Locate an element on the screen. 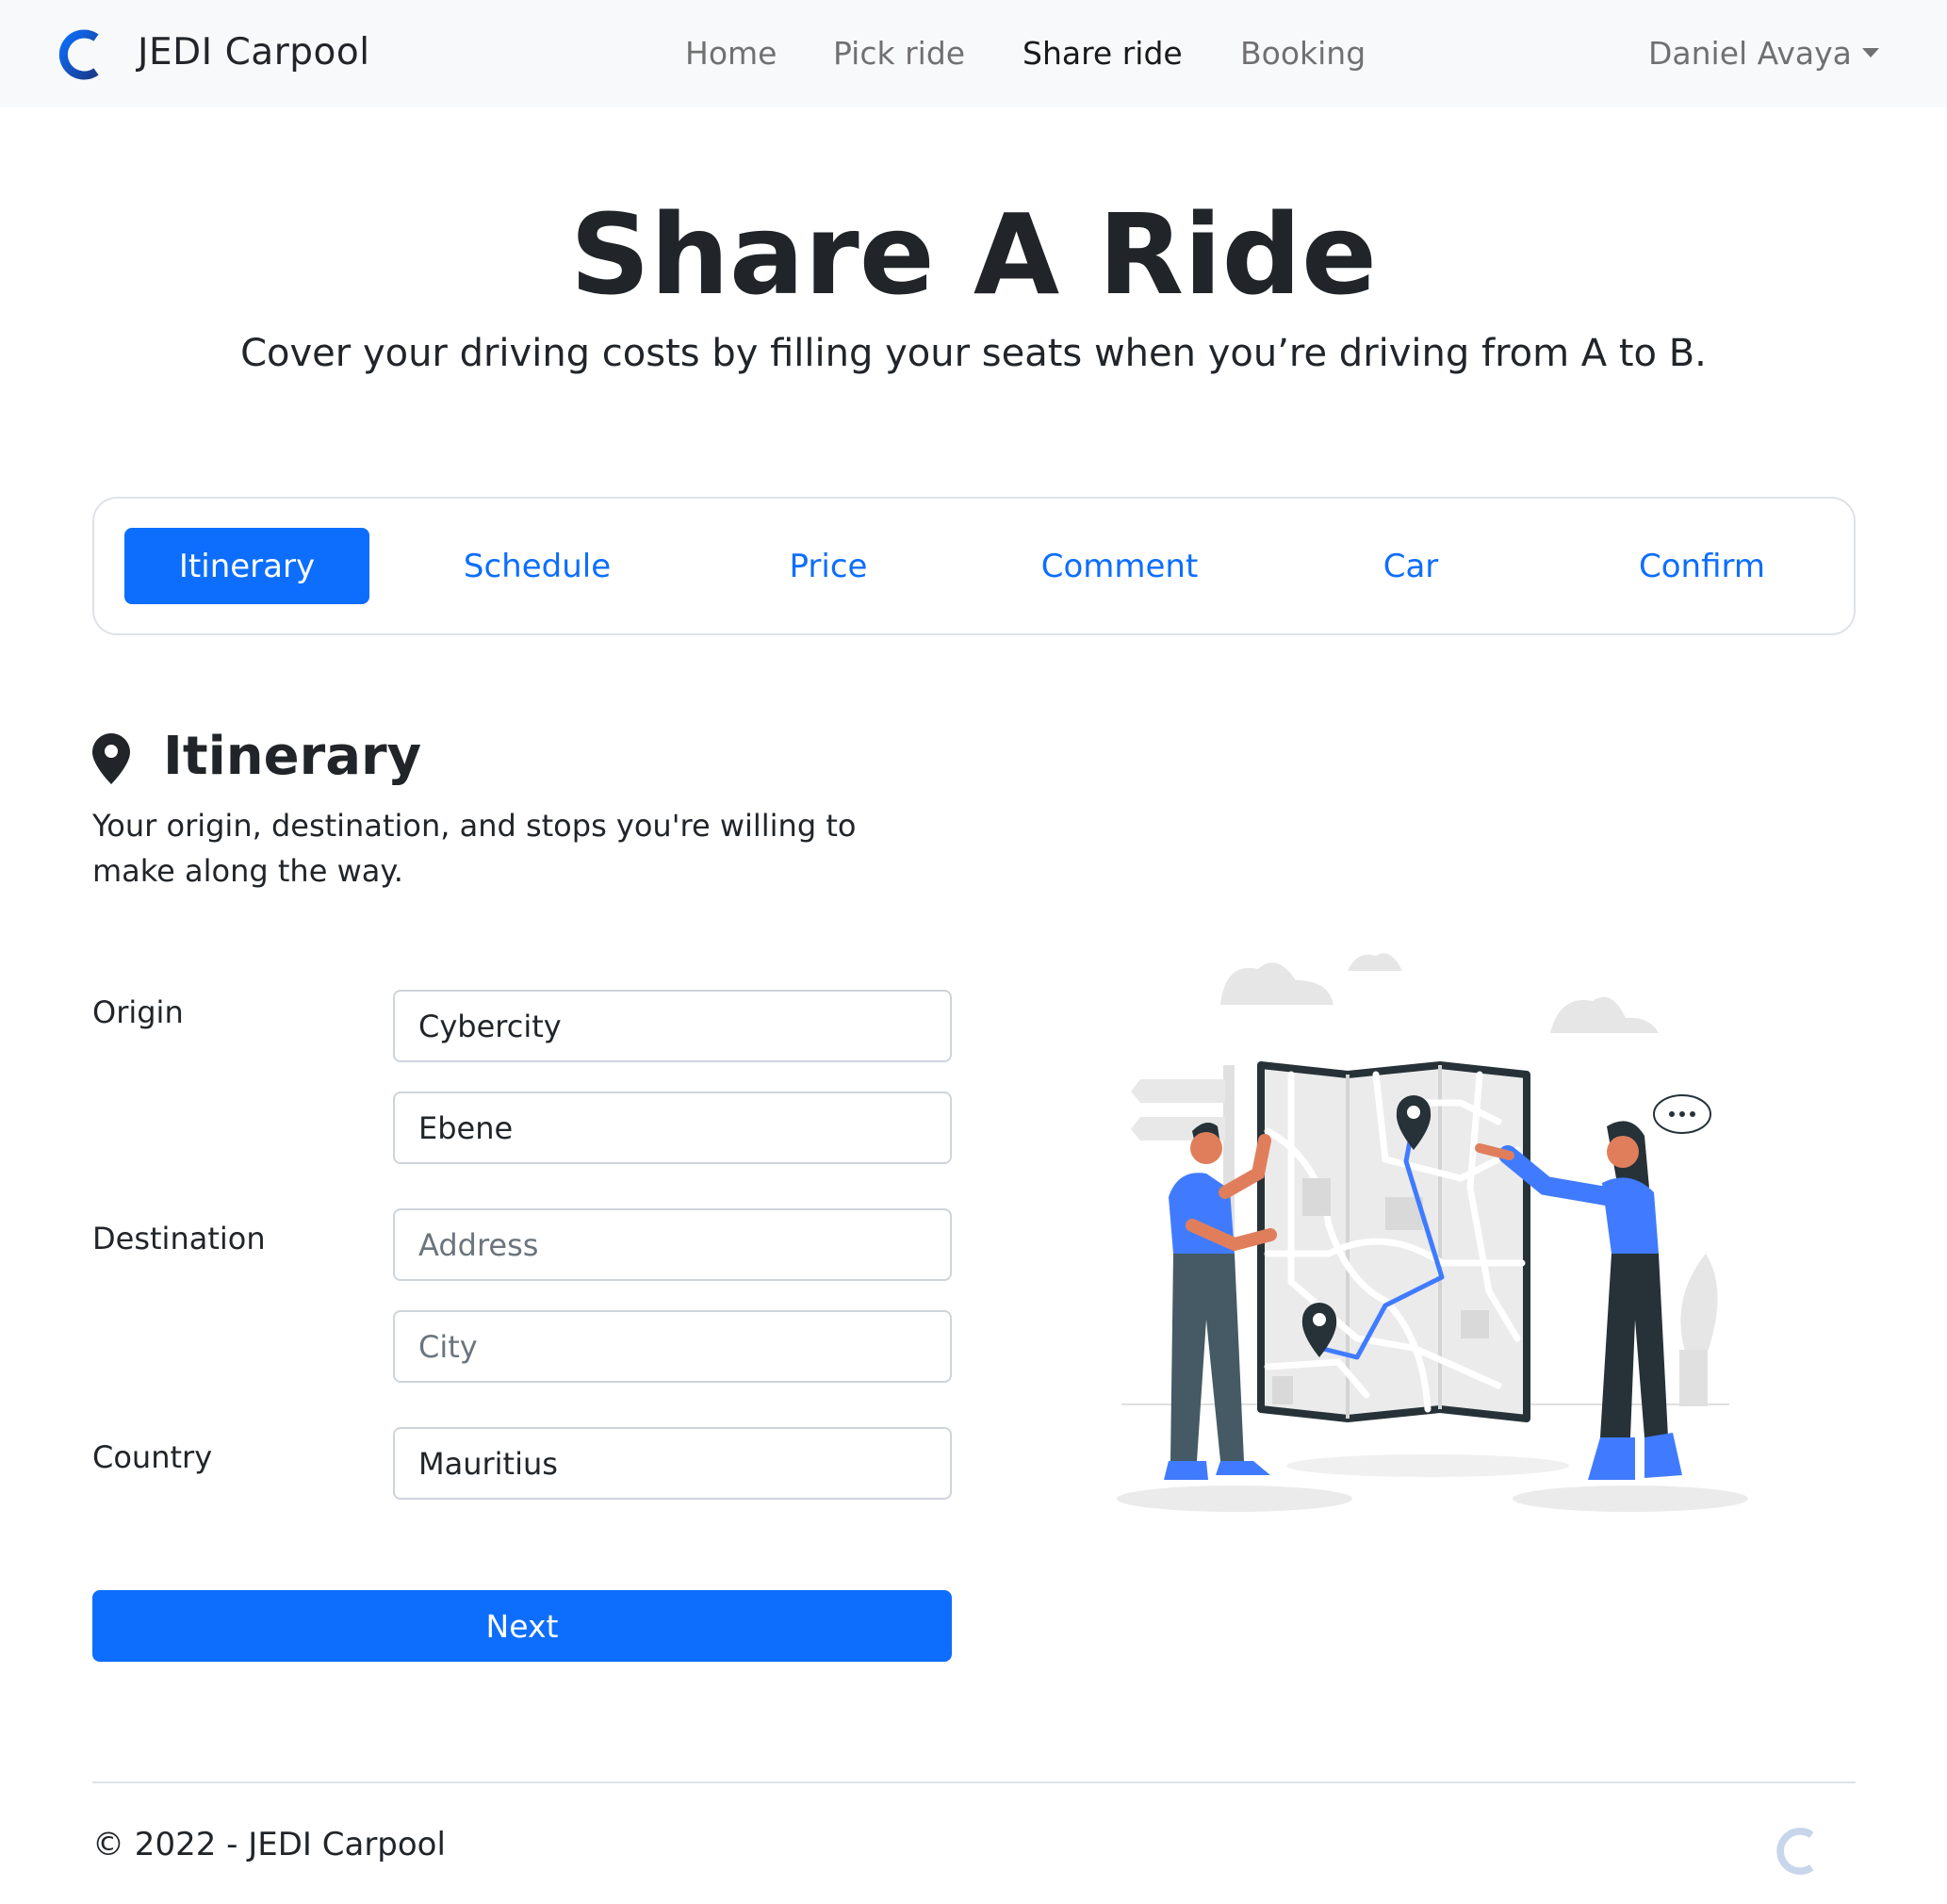 This screenshot has width=1947, height=1904. map-icon is located at coordinates (1393, 1241).